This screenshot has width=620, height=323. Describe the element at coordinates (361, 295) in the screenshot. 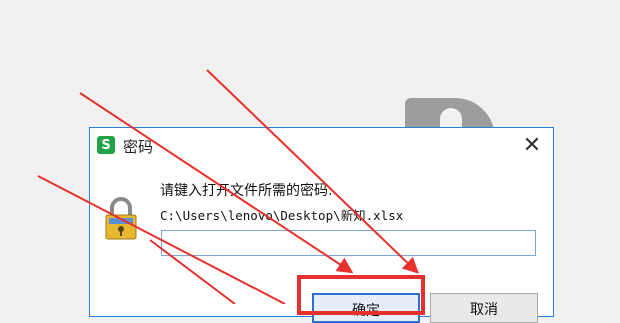

I see `annotation-highlight-box` at that location.